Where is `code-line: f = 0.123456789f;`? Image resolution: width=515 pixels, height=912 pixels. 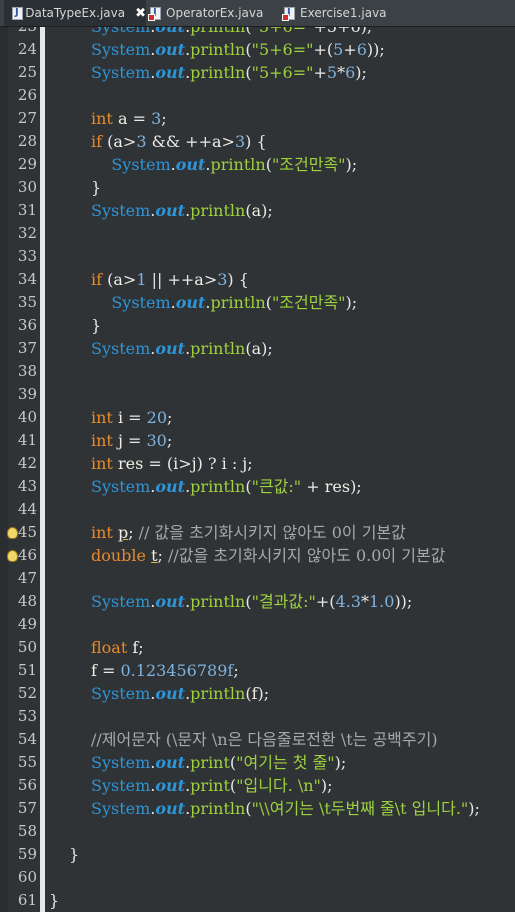 code-line: f = 0.123456789f; is located at coordinates (165, 670).